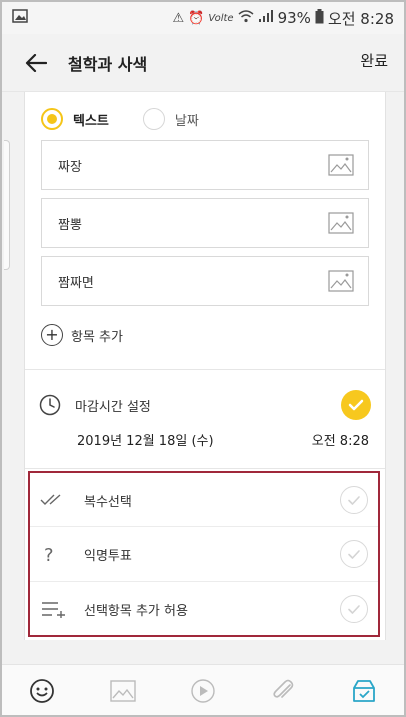  What do you see at coordinates (246, 18) in the screenshot?
I see `wifi-icon` at bounding box center [246, 18].